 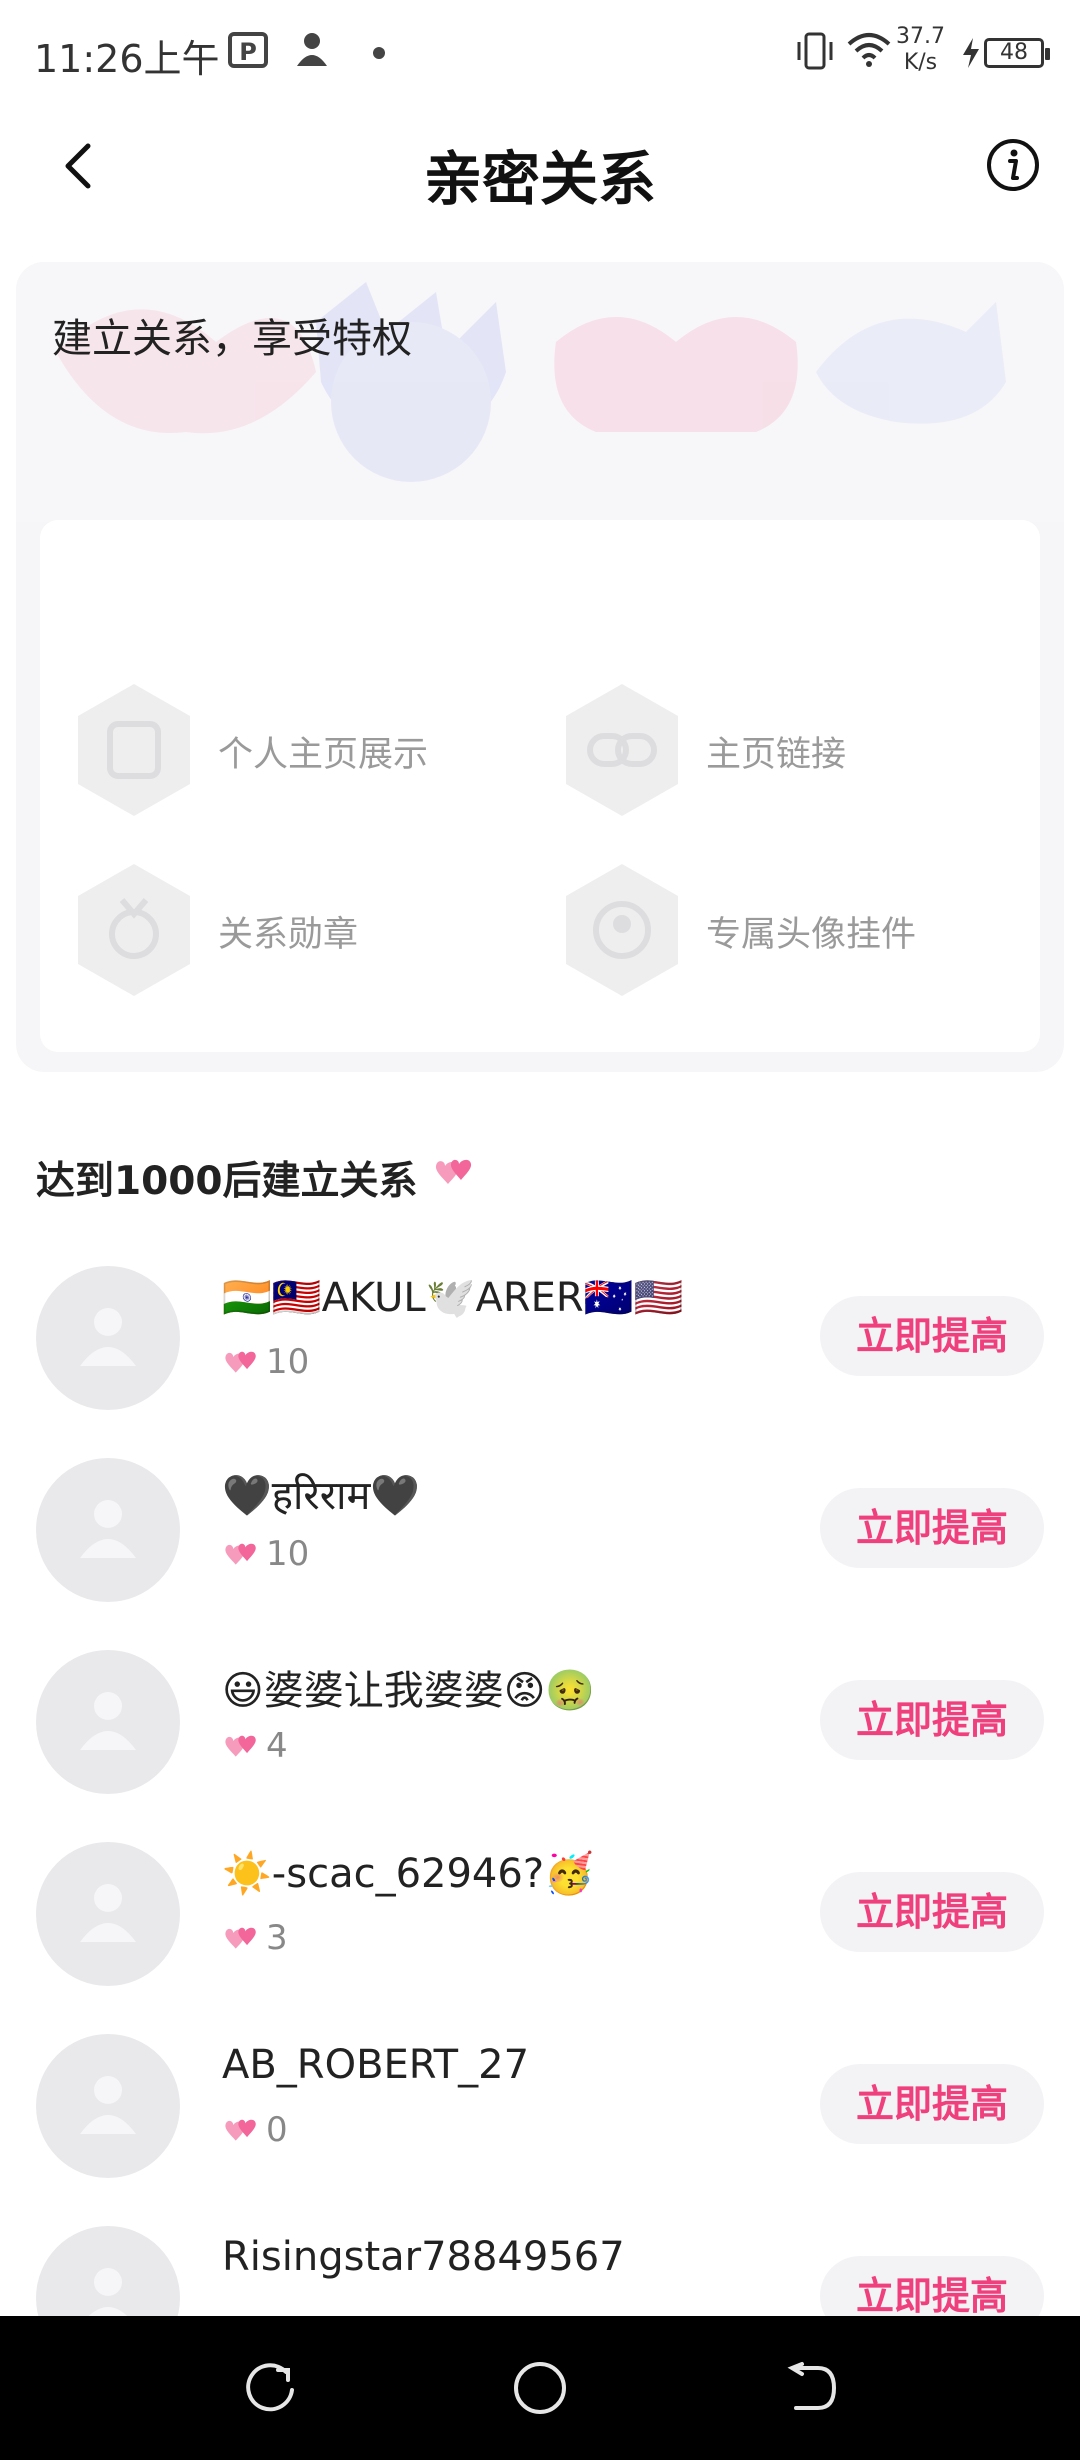 What do you see at coordinates (869, 50) in the screenshot?
I see `wifi-icon` at bounding box center [869, 50].